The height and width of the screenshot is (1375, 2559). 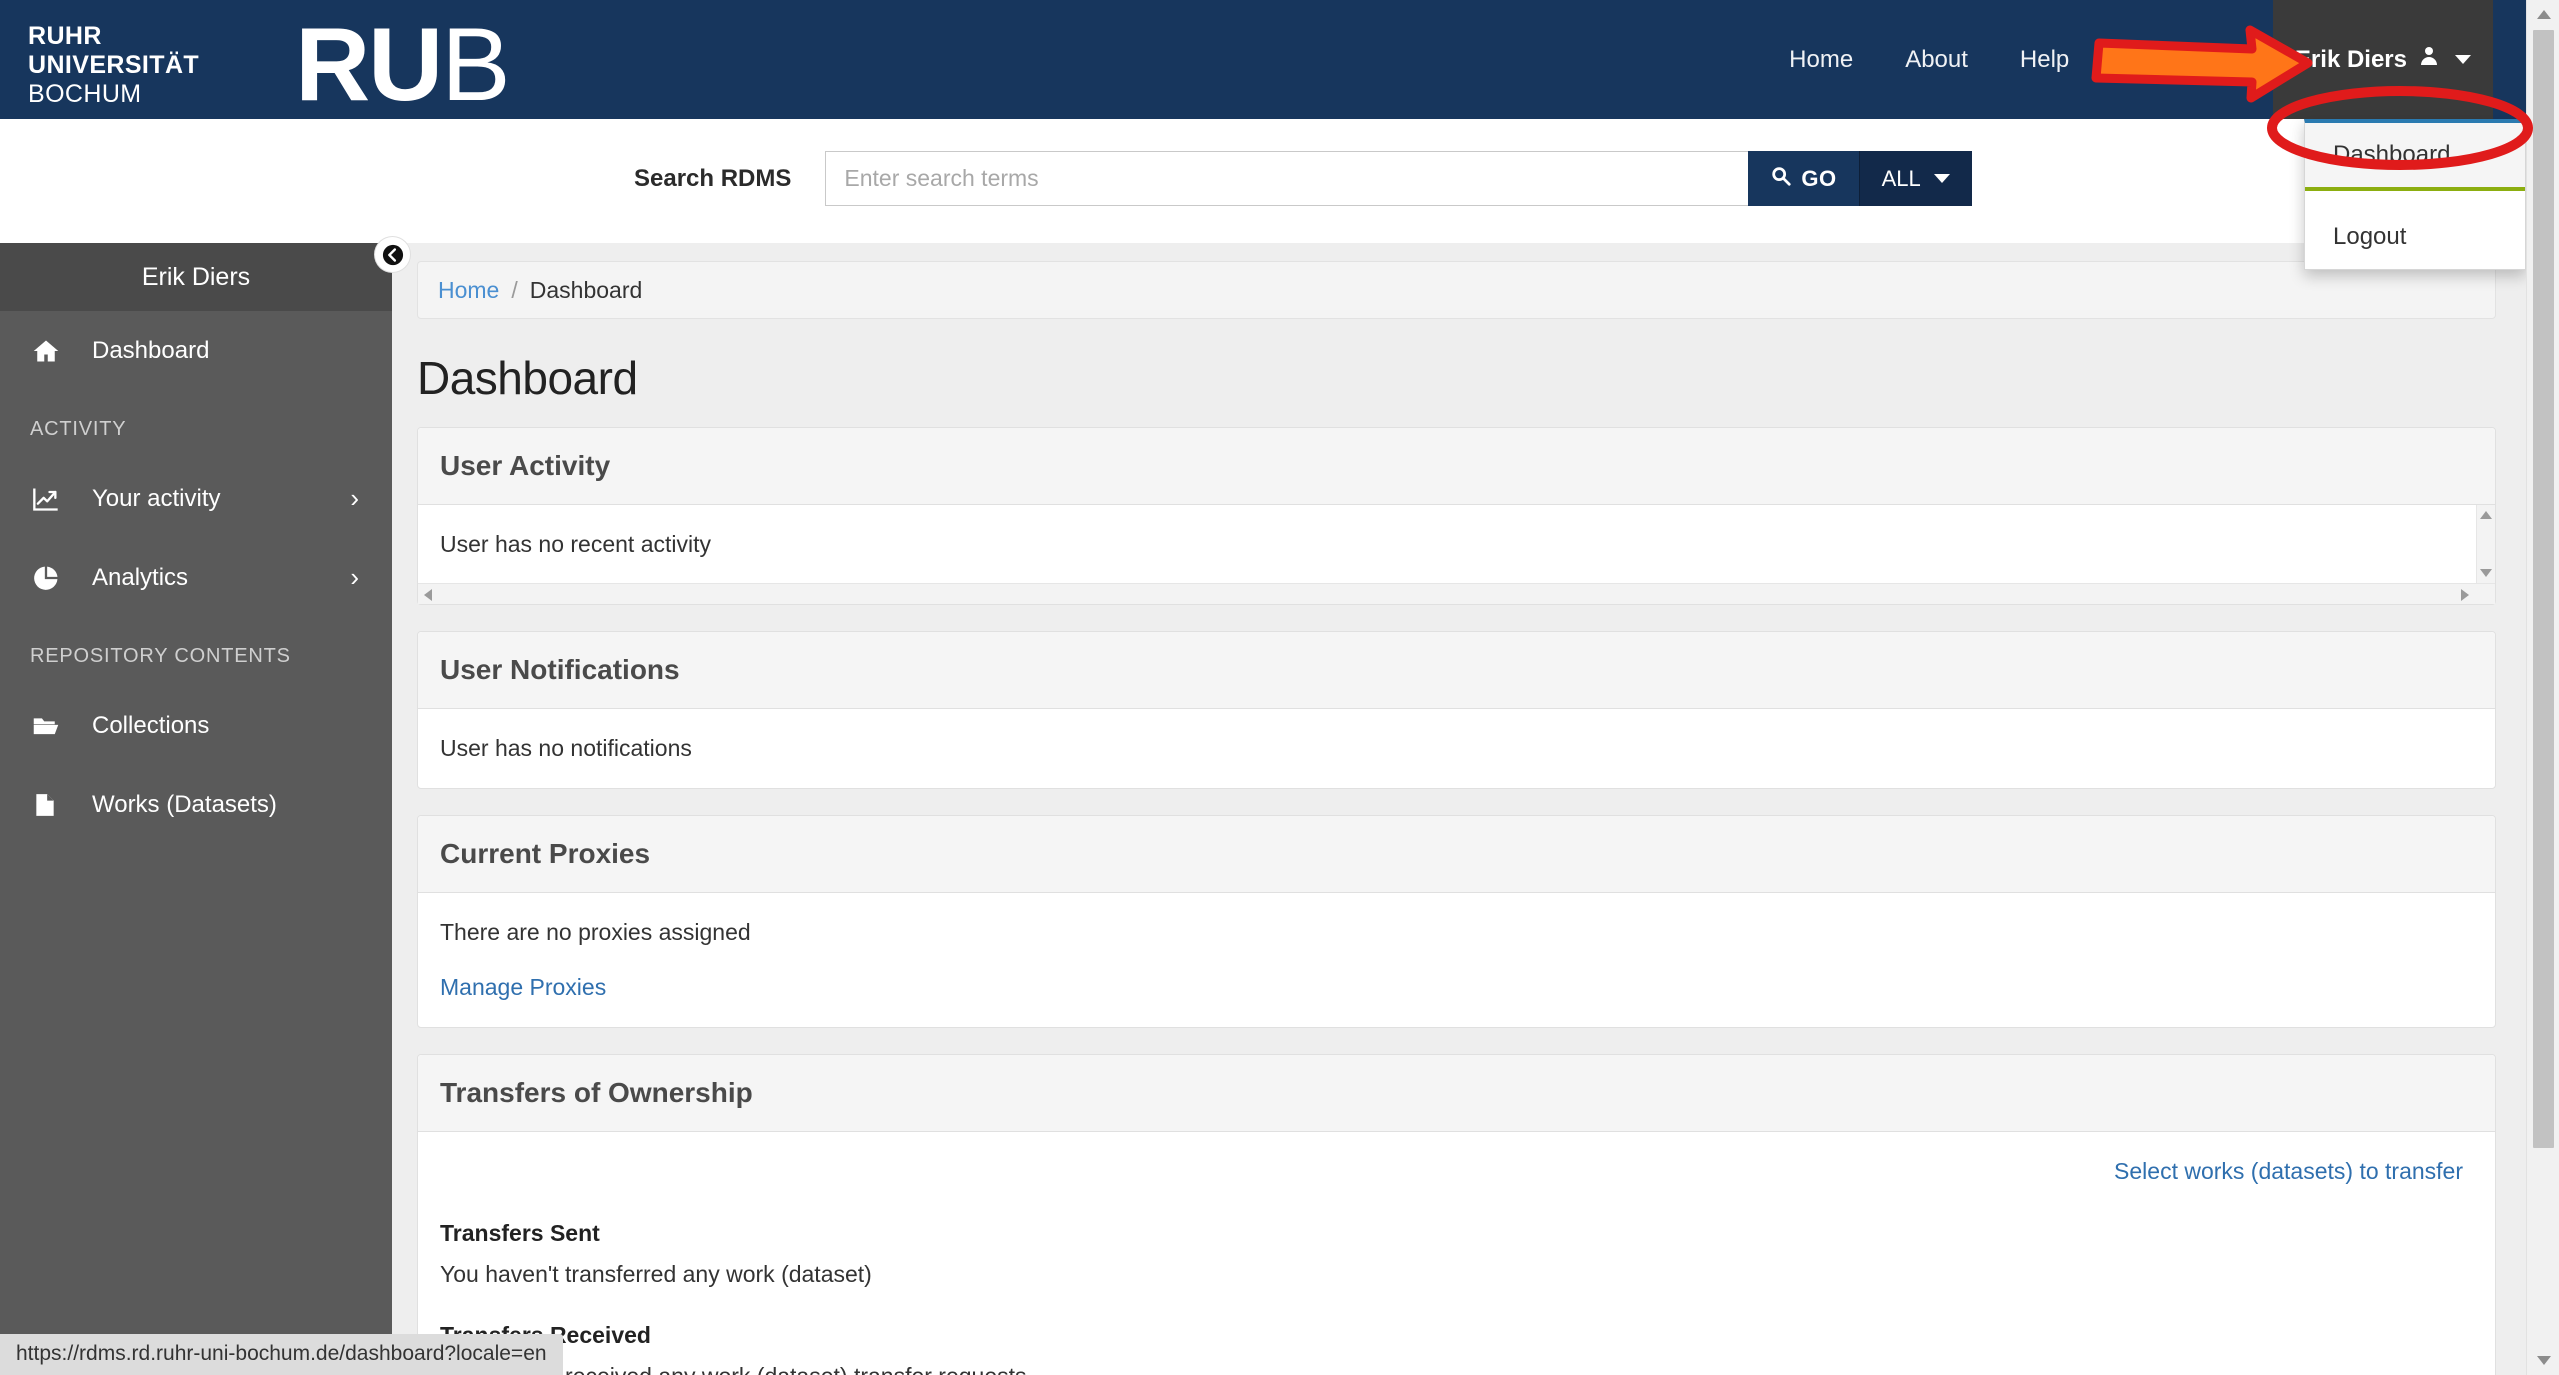 What do you see at coordinates (85, 94) in the screenshot?
I see `brand-line-3: BOCHUM` at bounding box center [85, 94].